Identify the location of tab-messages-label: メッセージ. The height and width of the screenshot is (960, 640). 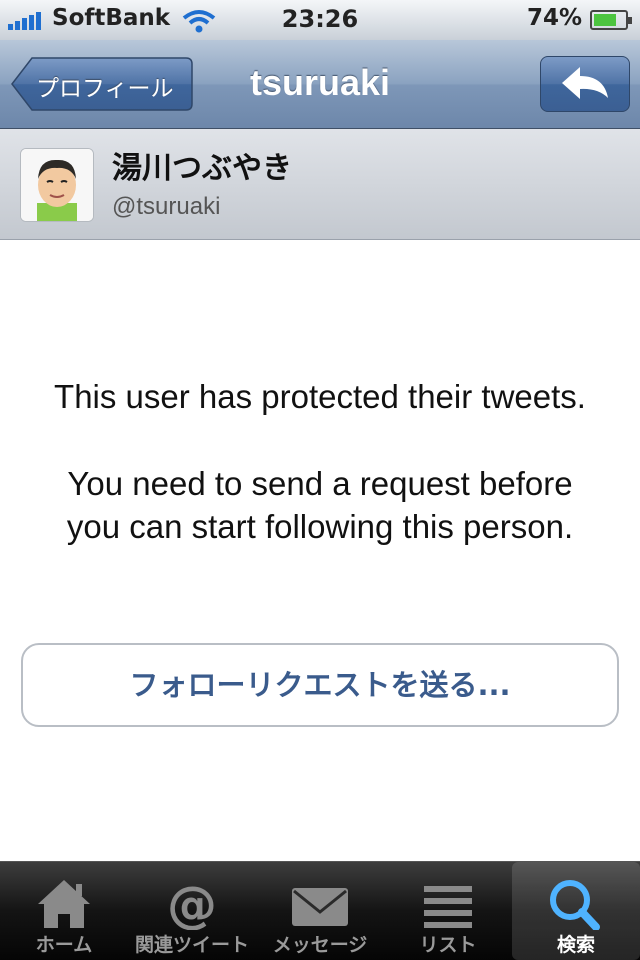
(320, 945).